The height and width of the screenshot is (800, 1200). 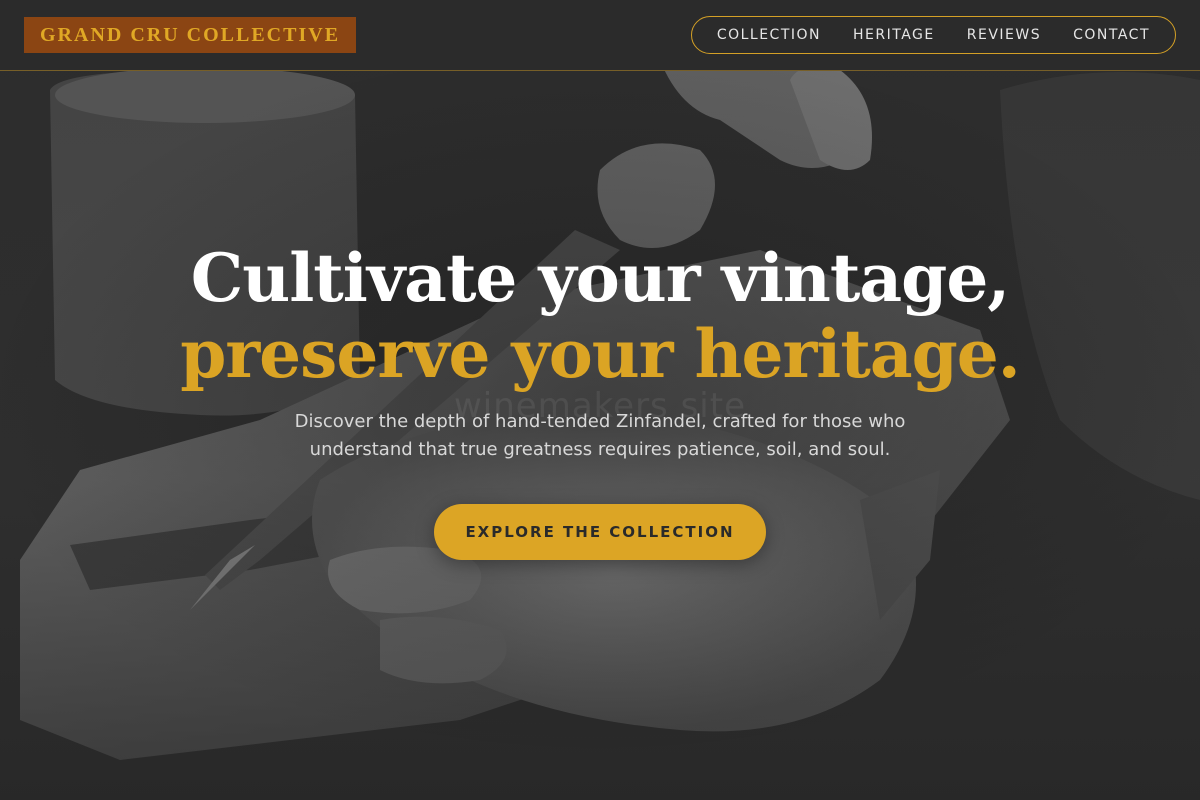 I want to click on nav-link-collection: COLLECTION, so click(x=769, y=35).